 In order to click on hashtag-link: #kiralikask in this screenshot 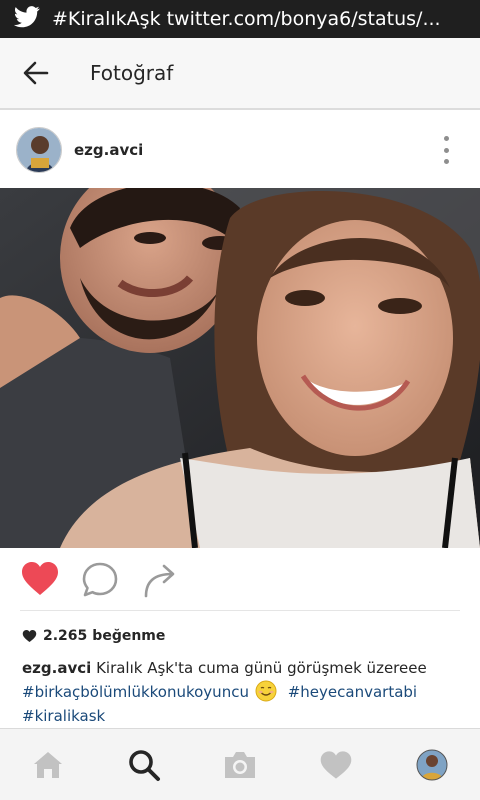, I will do `click(63, 716)`.